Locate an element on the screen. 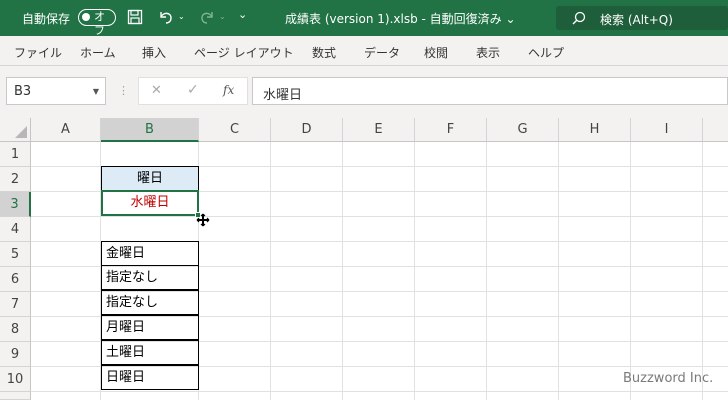 Image resolution: width=728 pixels, height=400 pixels. autosave-toggle: オフ is located at coordinates (97, 23).